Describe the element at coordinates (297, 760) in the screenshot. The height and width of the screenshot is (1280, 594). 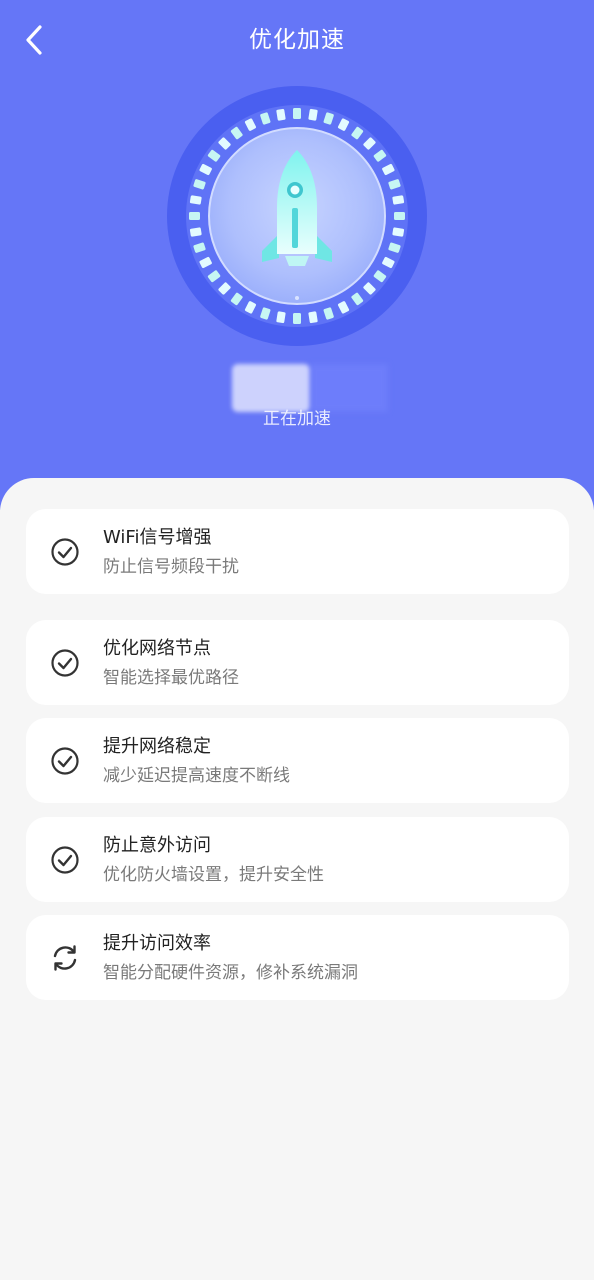
I see `task-card: 提升网络稳定 减少延迟提高速度不断线` at that location.